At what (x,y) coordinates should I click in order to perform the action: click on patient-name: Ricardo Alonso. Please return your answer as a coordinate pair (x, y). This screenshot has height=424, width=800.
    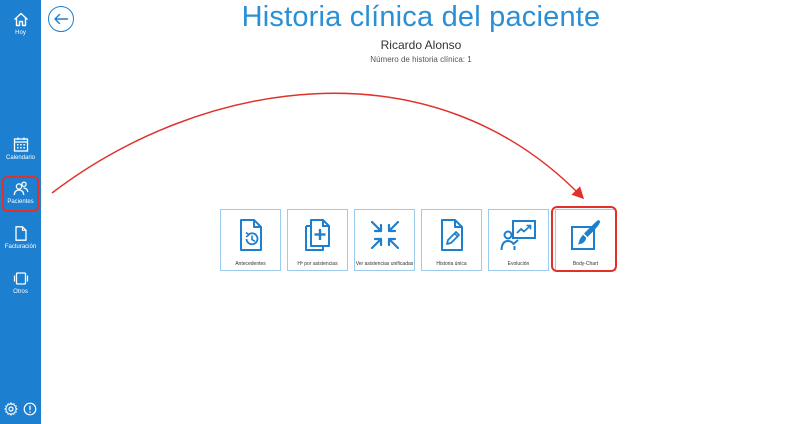
    Looking at the image, I should click on (421, 45).